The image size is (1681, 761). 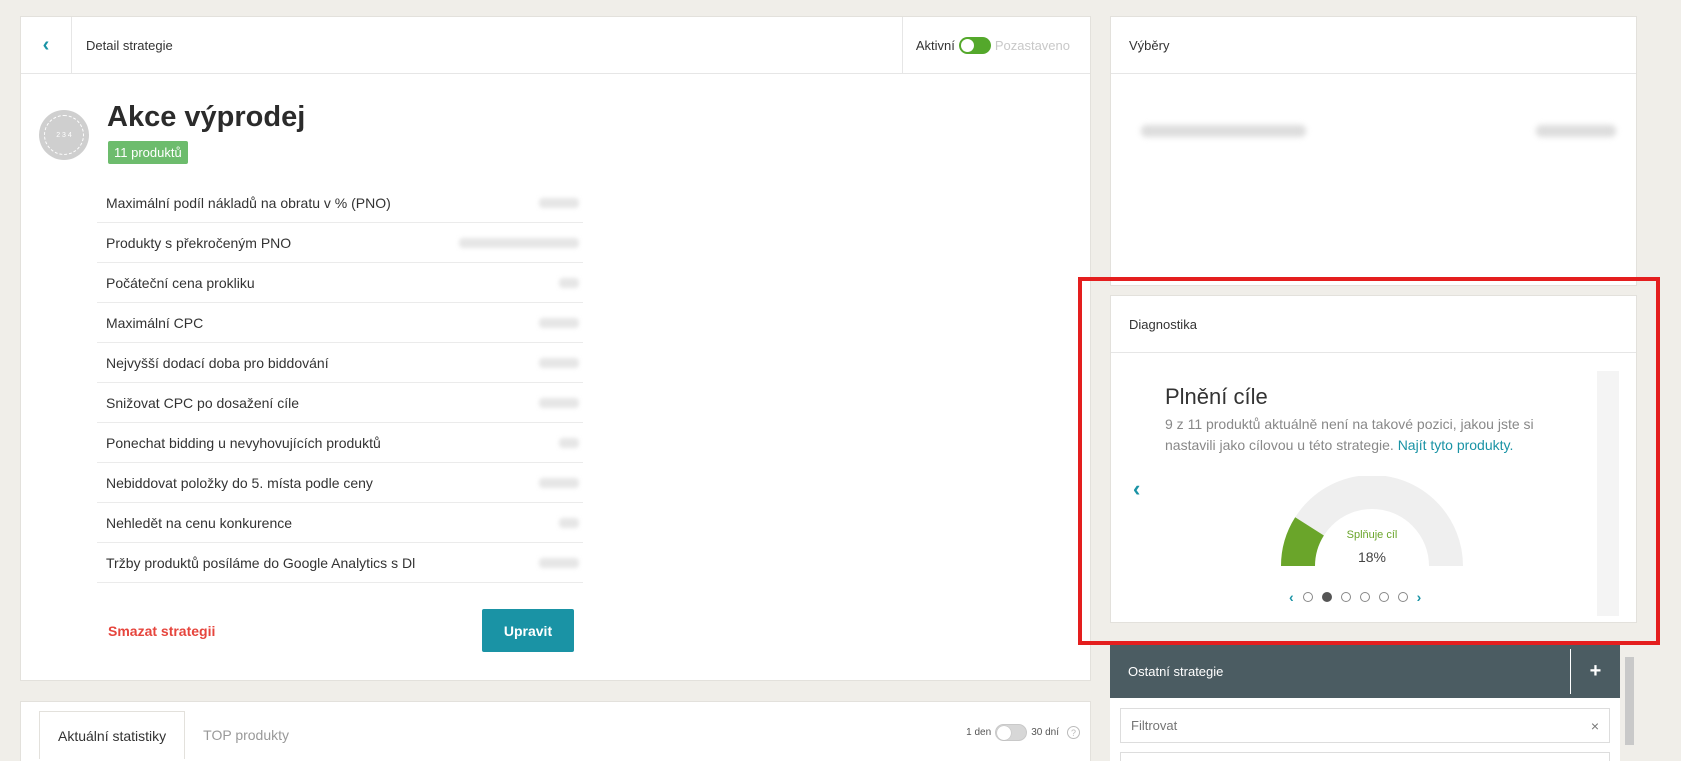 What do you see at coordinates (112, 735) in the screenshot?
I see `tab-current-stats: Aktuální statistiky` at bounding box center [112, 735].